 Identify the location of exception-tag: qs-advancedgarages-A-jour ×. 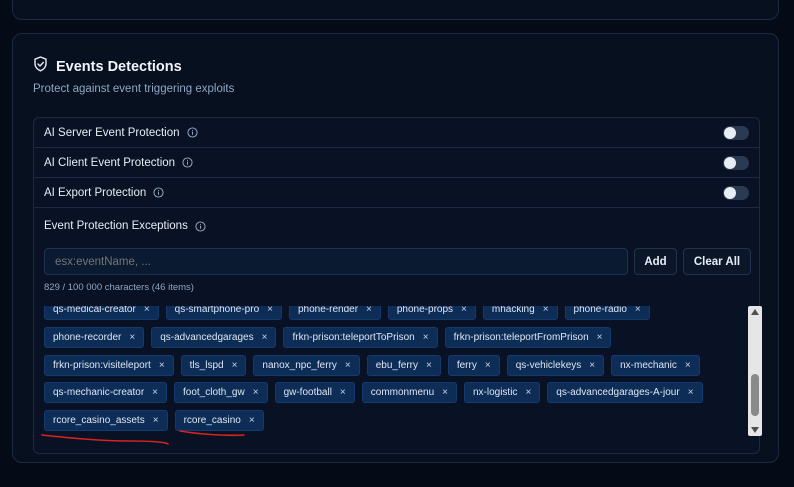
(625, 392).